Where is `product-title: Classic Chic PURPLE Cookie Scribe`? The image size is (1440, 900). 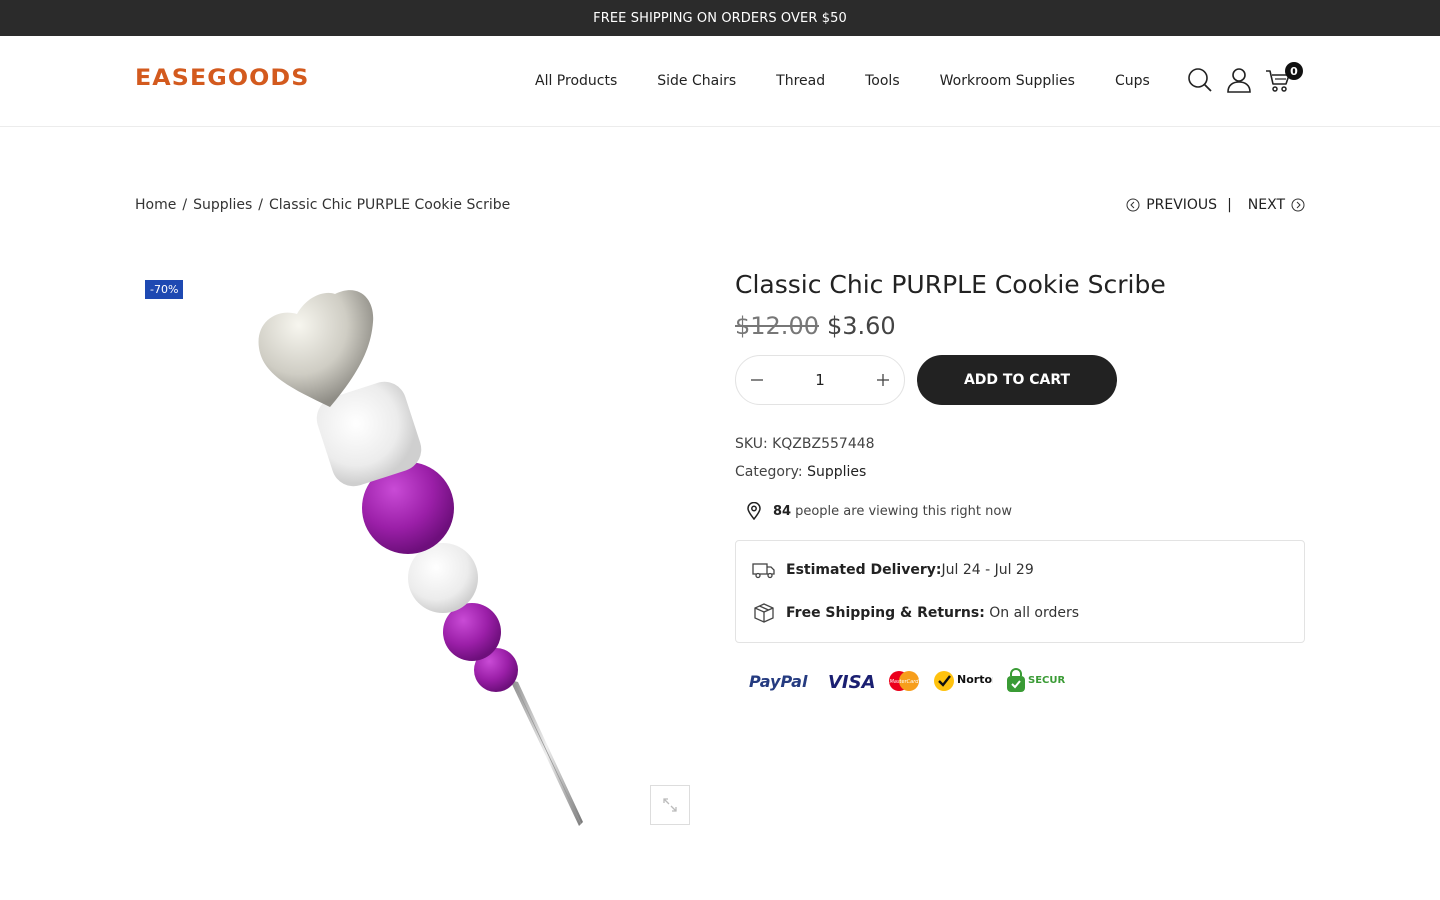
product-title: Classic Chic PURPLE Cookie Scribe is located at coordinates (950, 284).